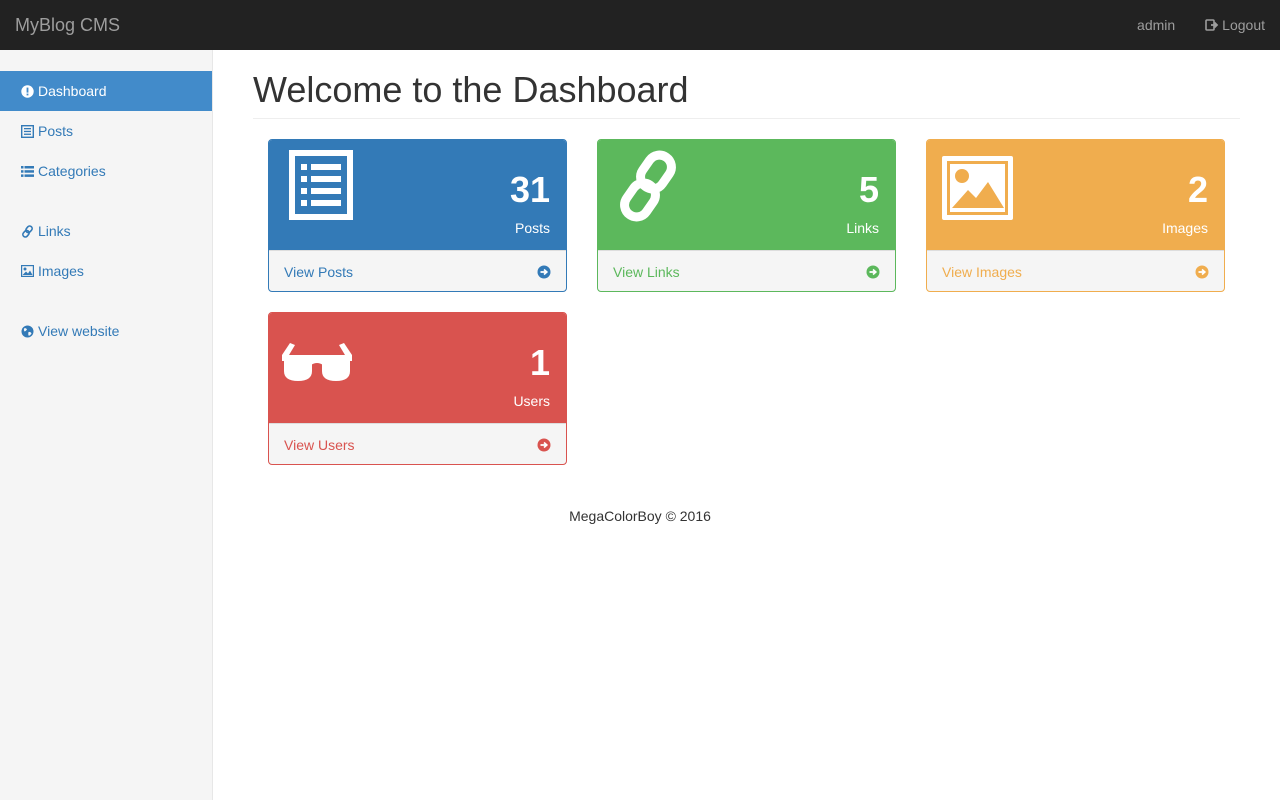 This screenshot has height=800, width=1280. I want to click on sidebar-item-view-website: View website, so click(106, 331).